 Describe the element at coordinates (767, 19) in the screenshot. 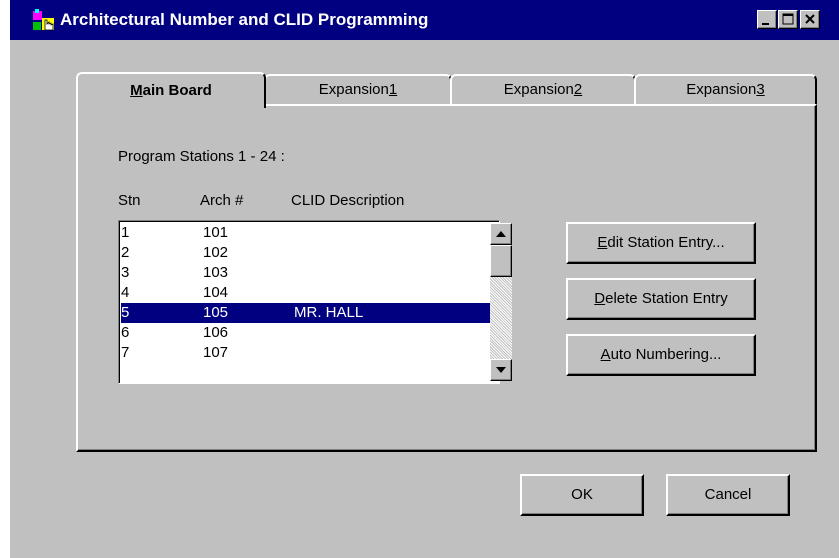

I see `minimize-button` at that location.